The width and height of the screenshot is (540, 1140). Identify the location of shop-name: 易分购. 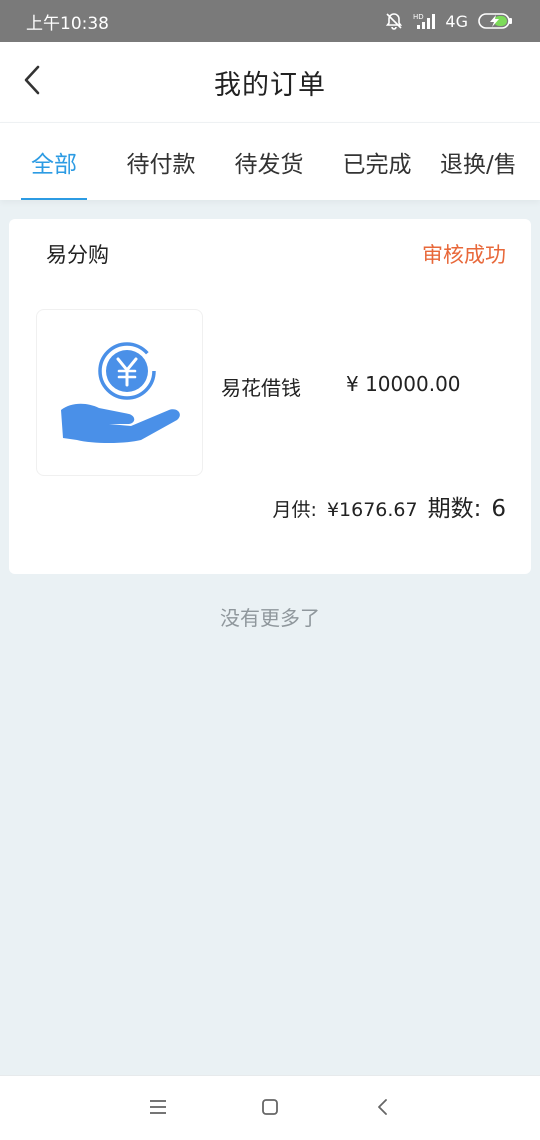
(77, 255).